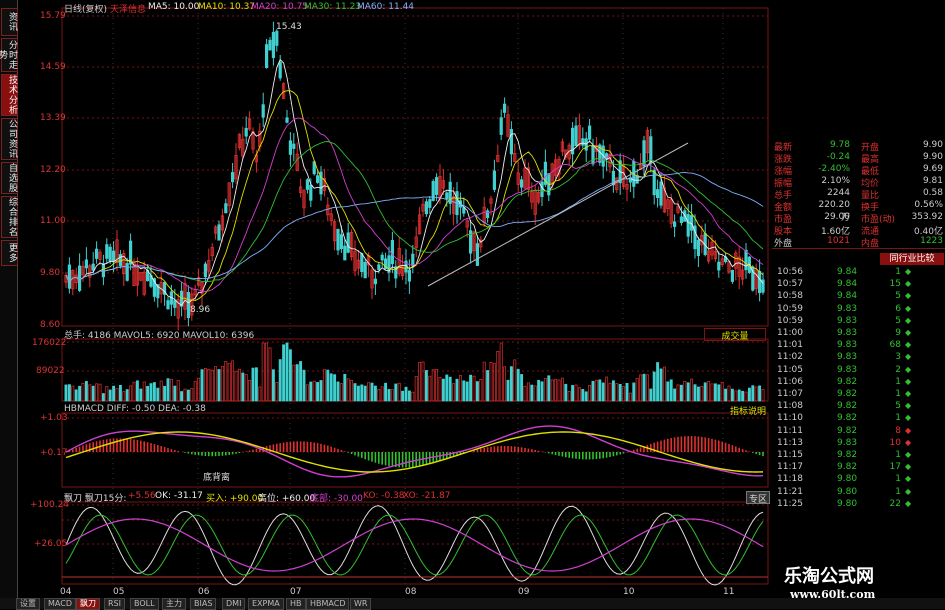  Describe the element at coordinates (217, 478) in the screenshot. I see `divergence-annotation: 底背离` at that location.